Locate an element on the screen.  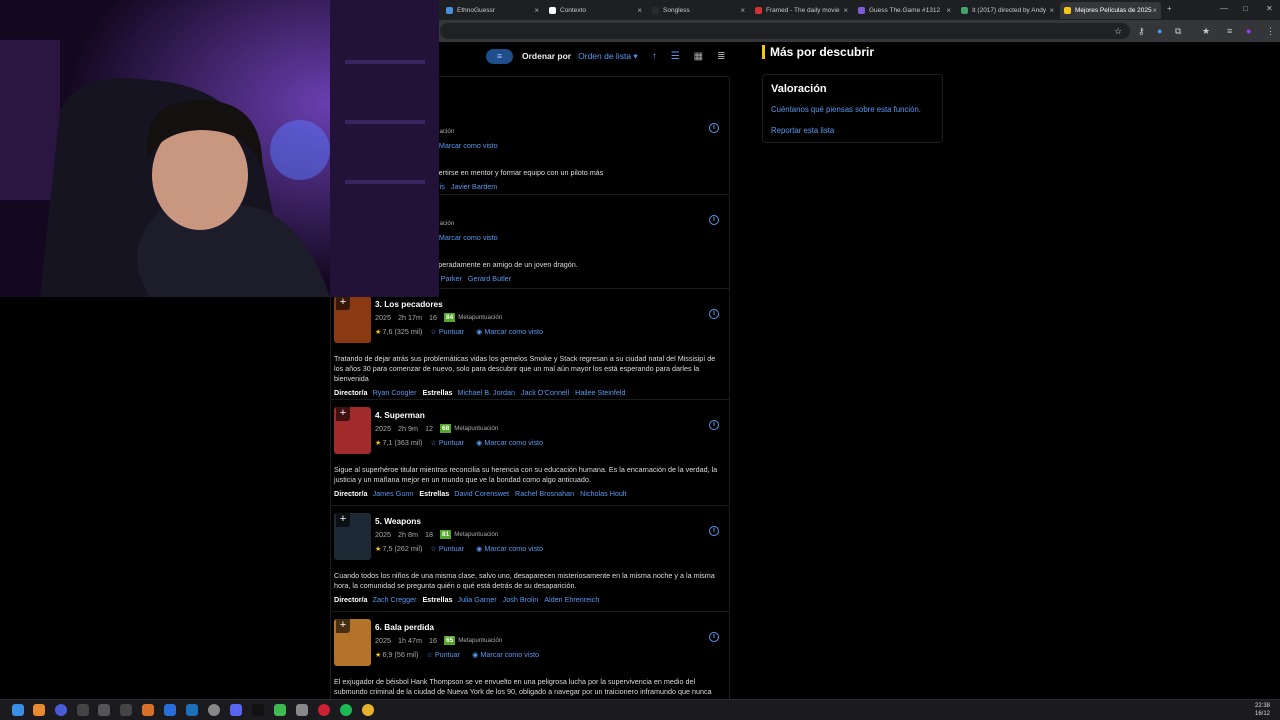
menu-icon: ⋮ is located at coordinates (1270, 31).